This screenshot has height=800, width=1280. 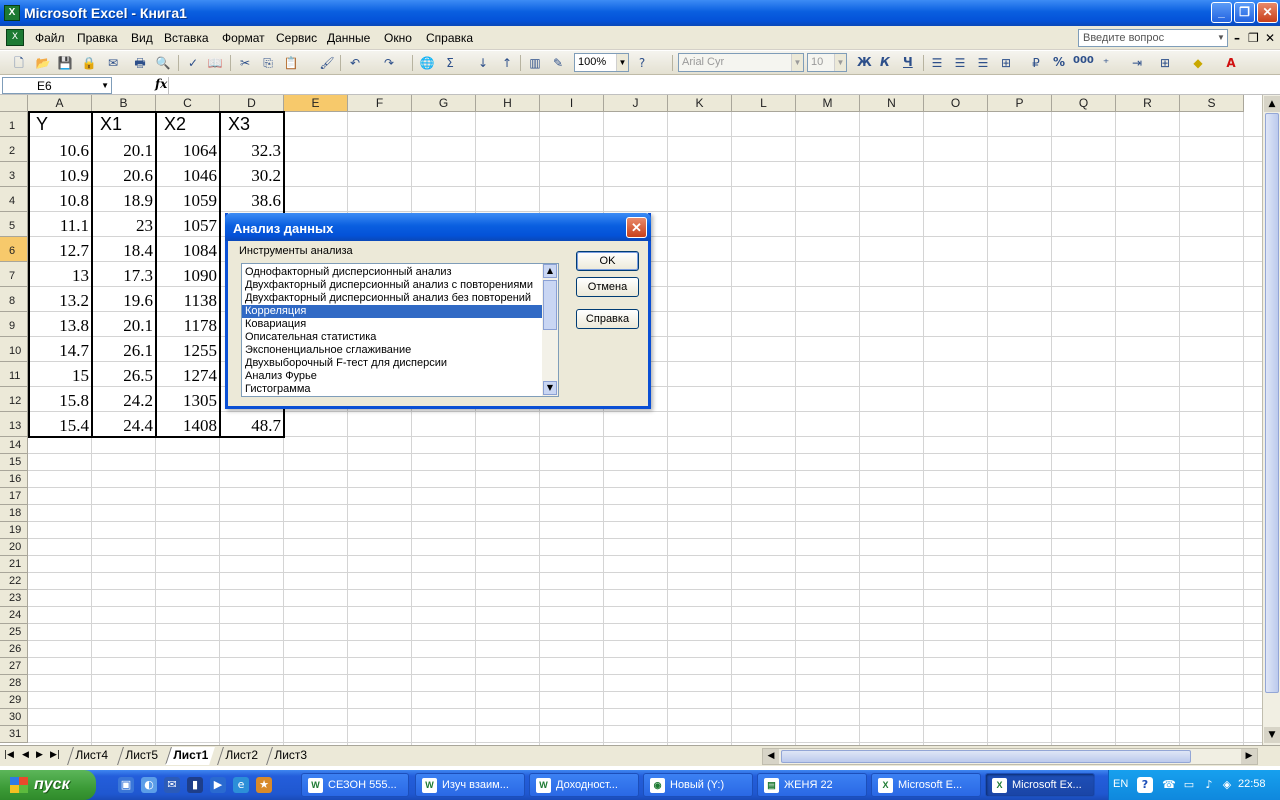 I want to click on table-cell: 23, so click(x=124, y=224).